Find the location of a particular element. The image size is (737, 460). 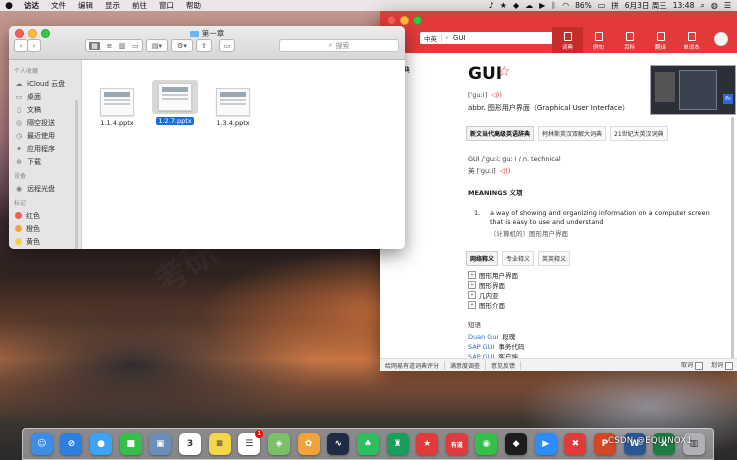

bookmark-status-icon: ★ is located at coordinates (503, 5).